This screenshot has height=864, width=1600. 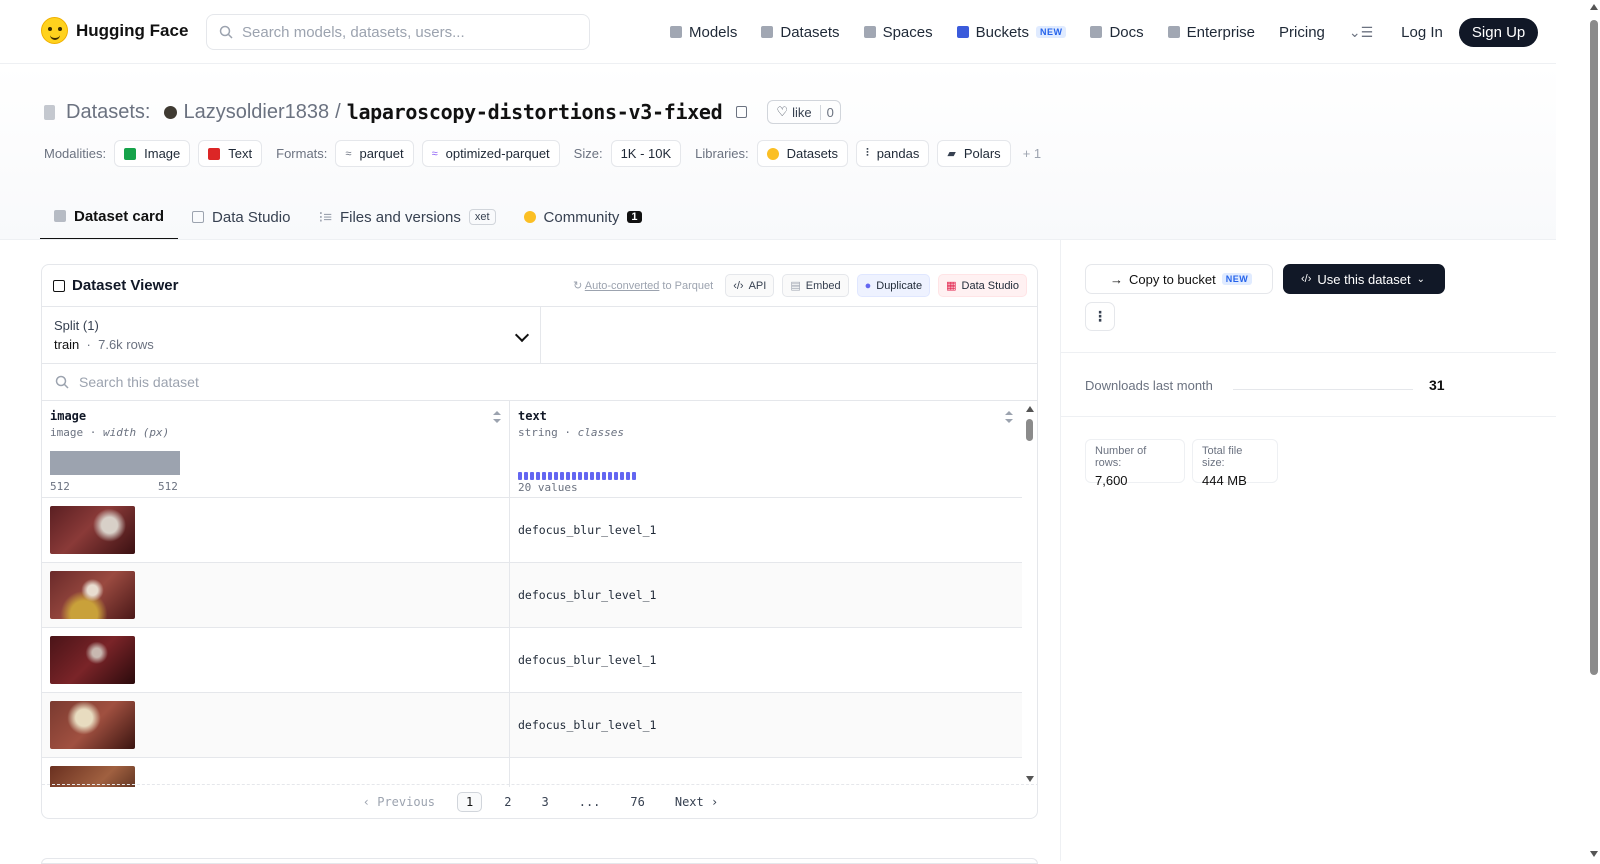 I want to click on tag-pandas: ⫶ pandas, so click(x=892, y=153).